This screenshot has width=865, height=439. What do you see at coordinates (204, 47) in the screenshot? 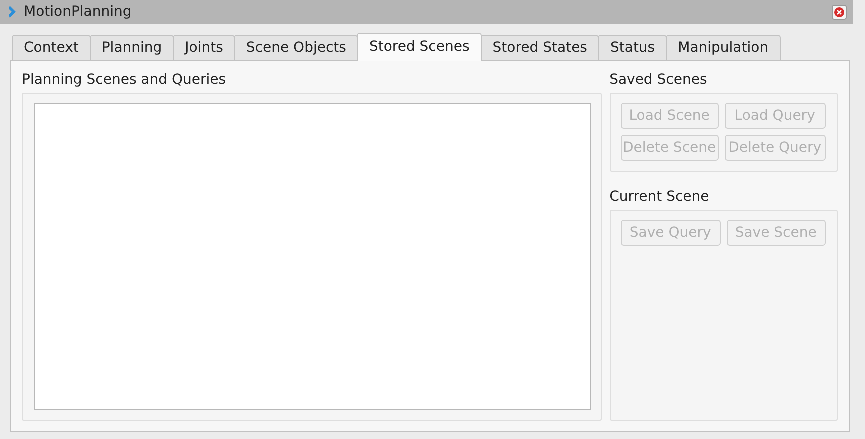
I see `tab: Joints` at bounding box center [204, 47].